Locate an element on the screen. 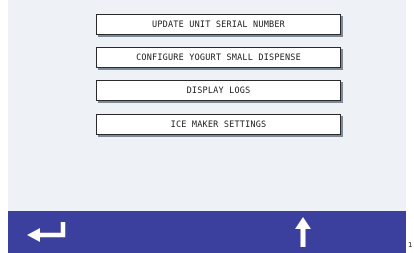 Image resolution: width=414 pixels, height=253 pixels. back-button is located at coordinates (46, 232).